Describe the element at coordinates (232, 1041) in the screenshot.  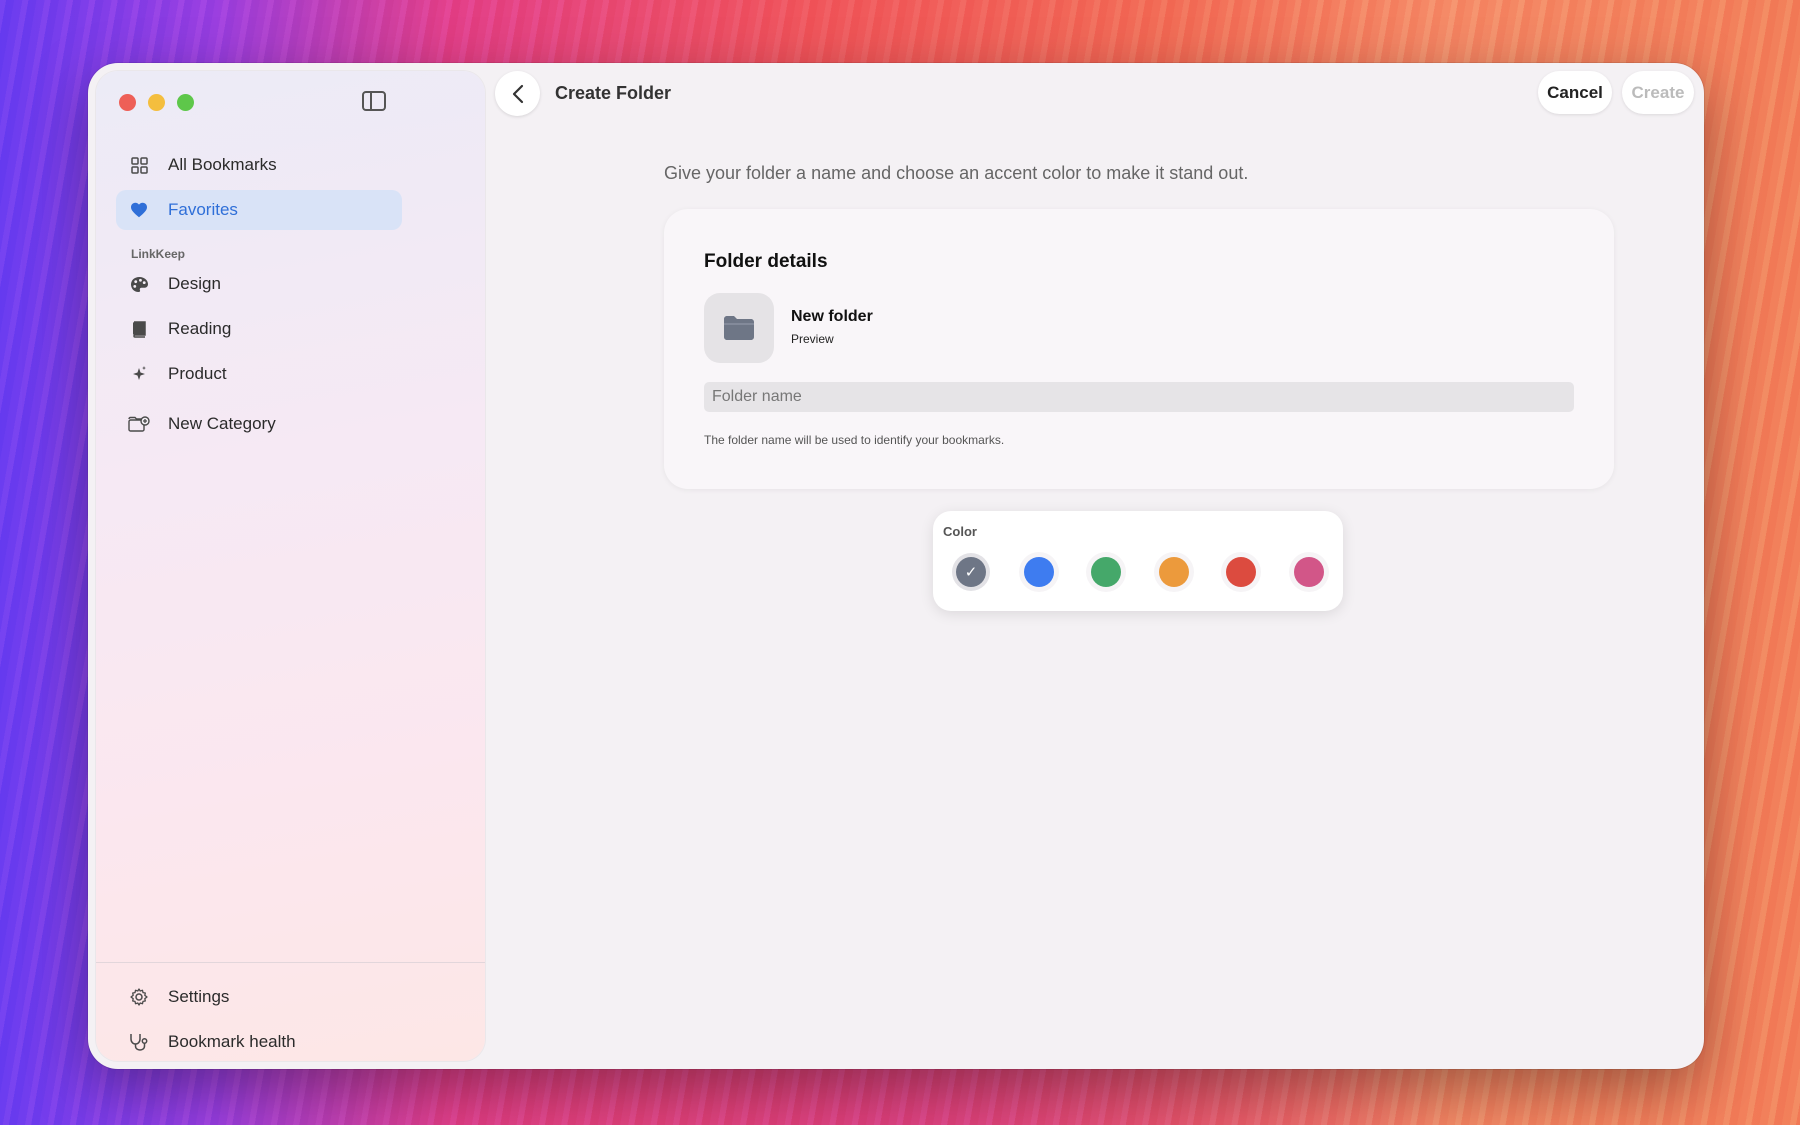
I see `sidebar-item-label: Bookmark health` at that location.